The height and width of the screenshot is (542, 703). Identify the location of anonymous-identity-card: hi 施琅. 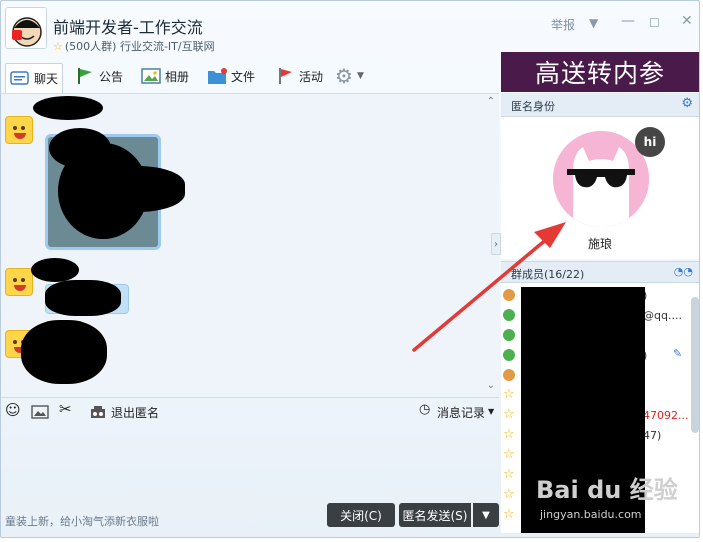
(600, 188).